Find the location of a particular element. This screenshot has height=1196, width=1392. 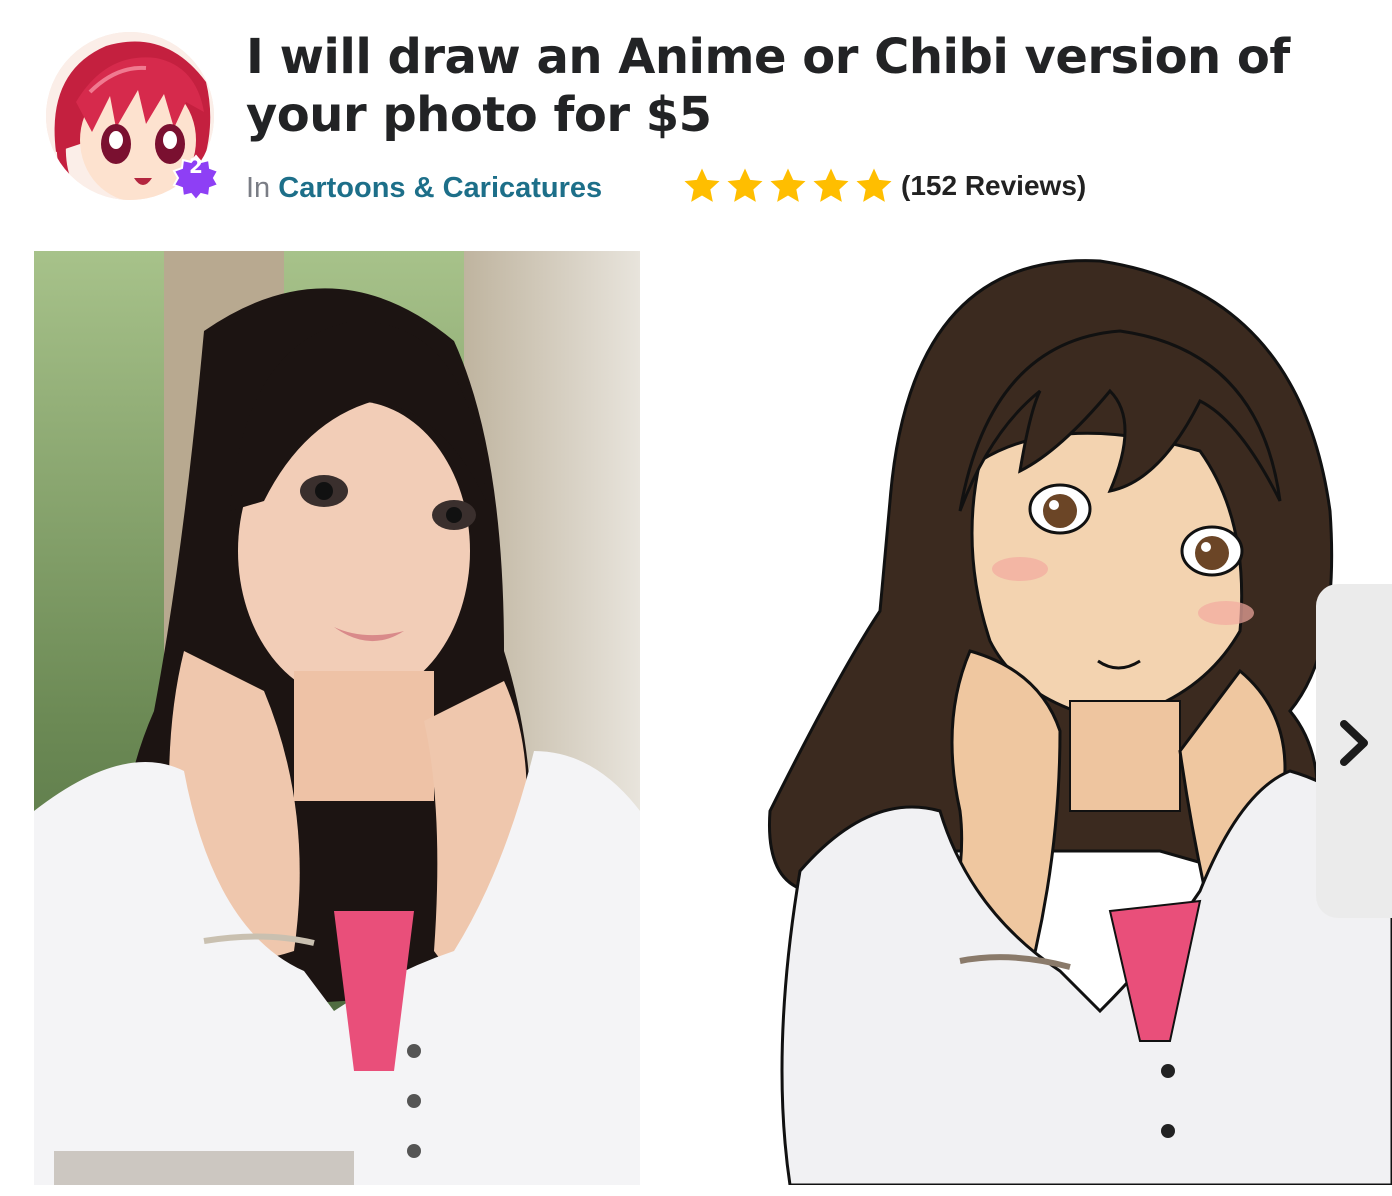

chevron-right-icon is located at coordinates (1354, 743).